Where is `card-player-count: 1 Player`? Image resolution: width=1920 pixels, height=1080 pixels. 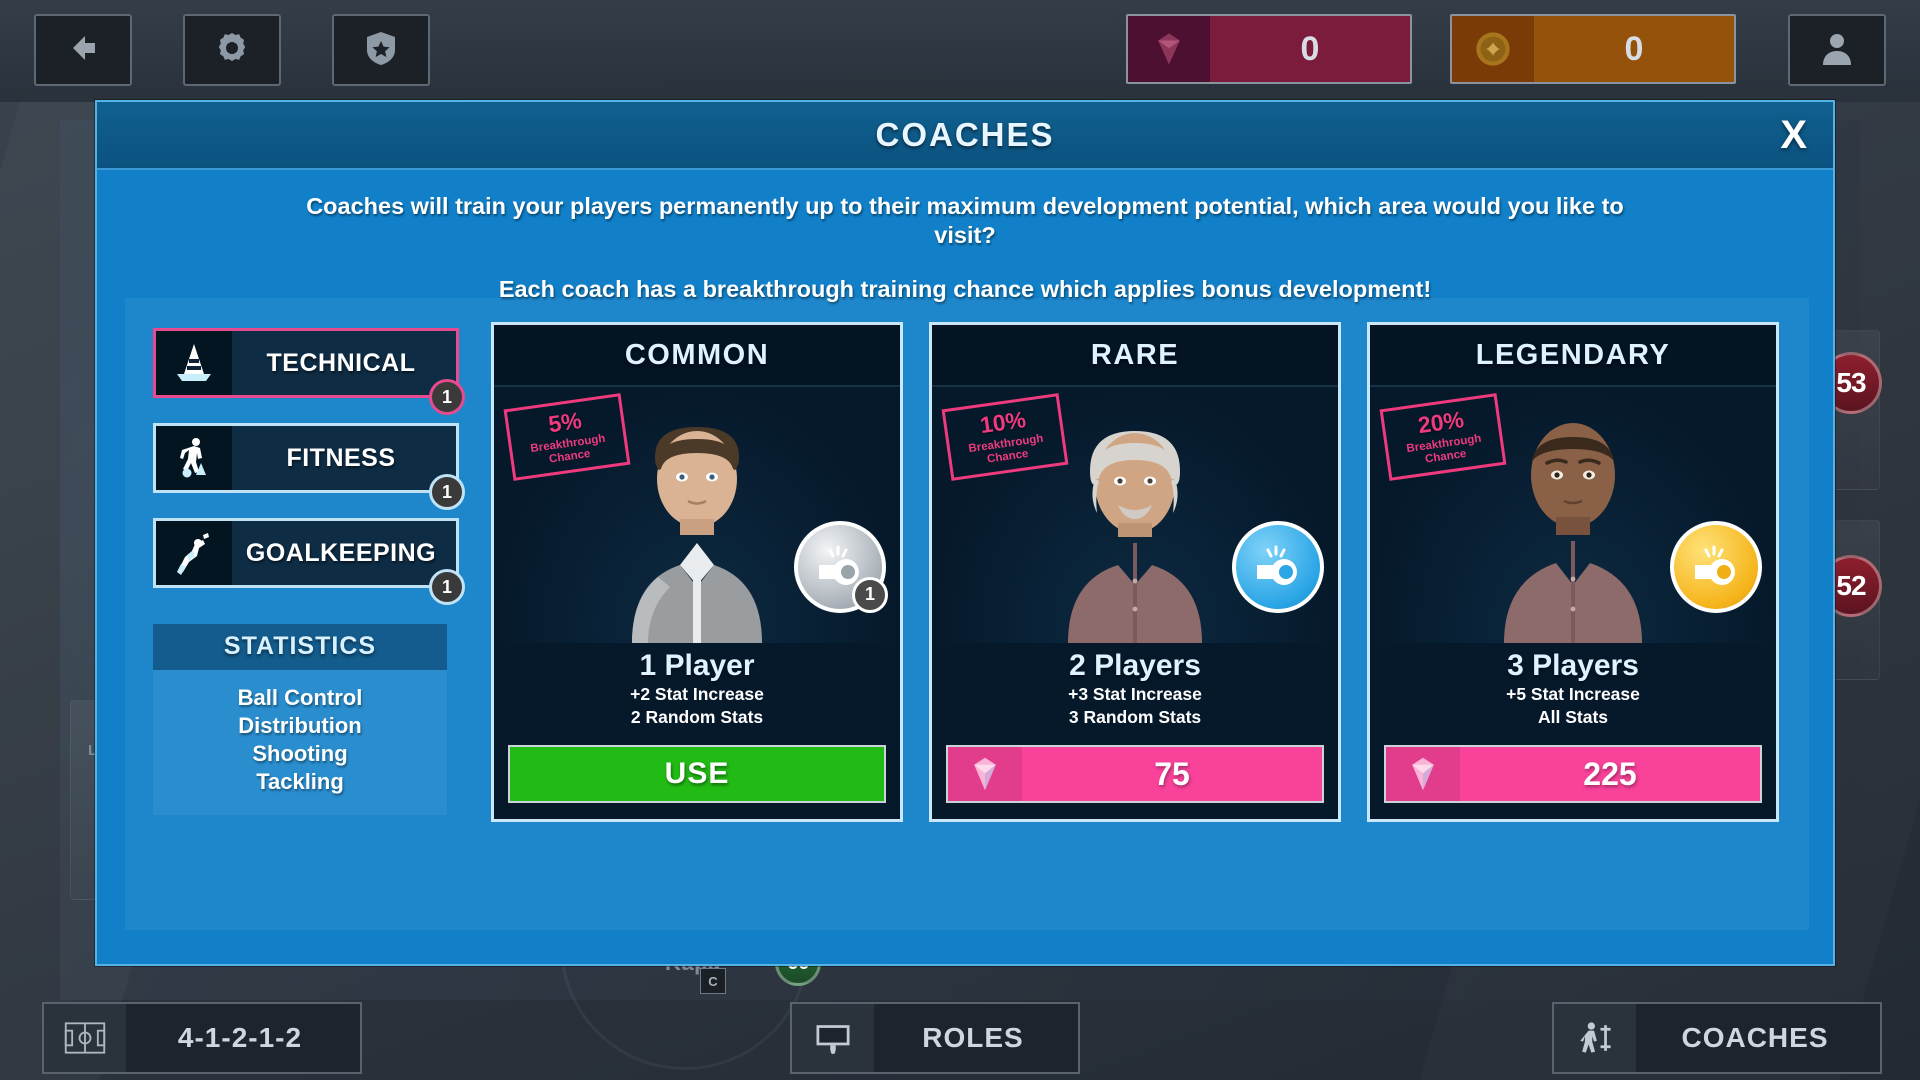
card-player-count: 1 Player is located at coordinates (697, 665).